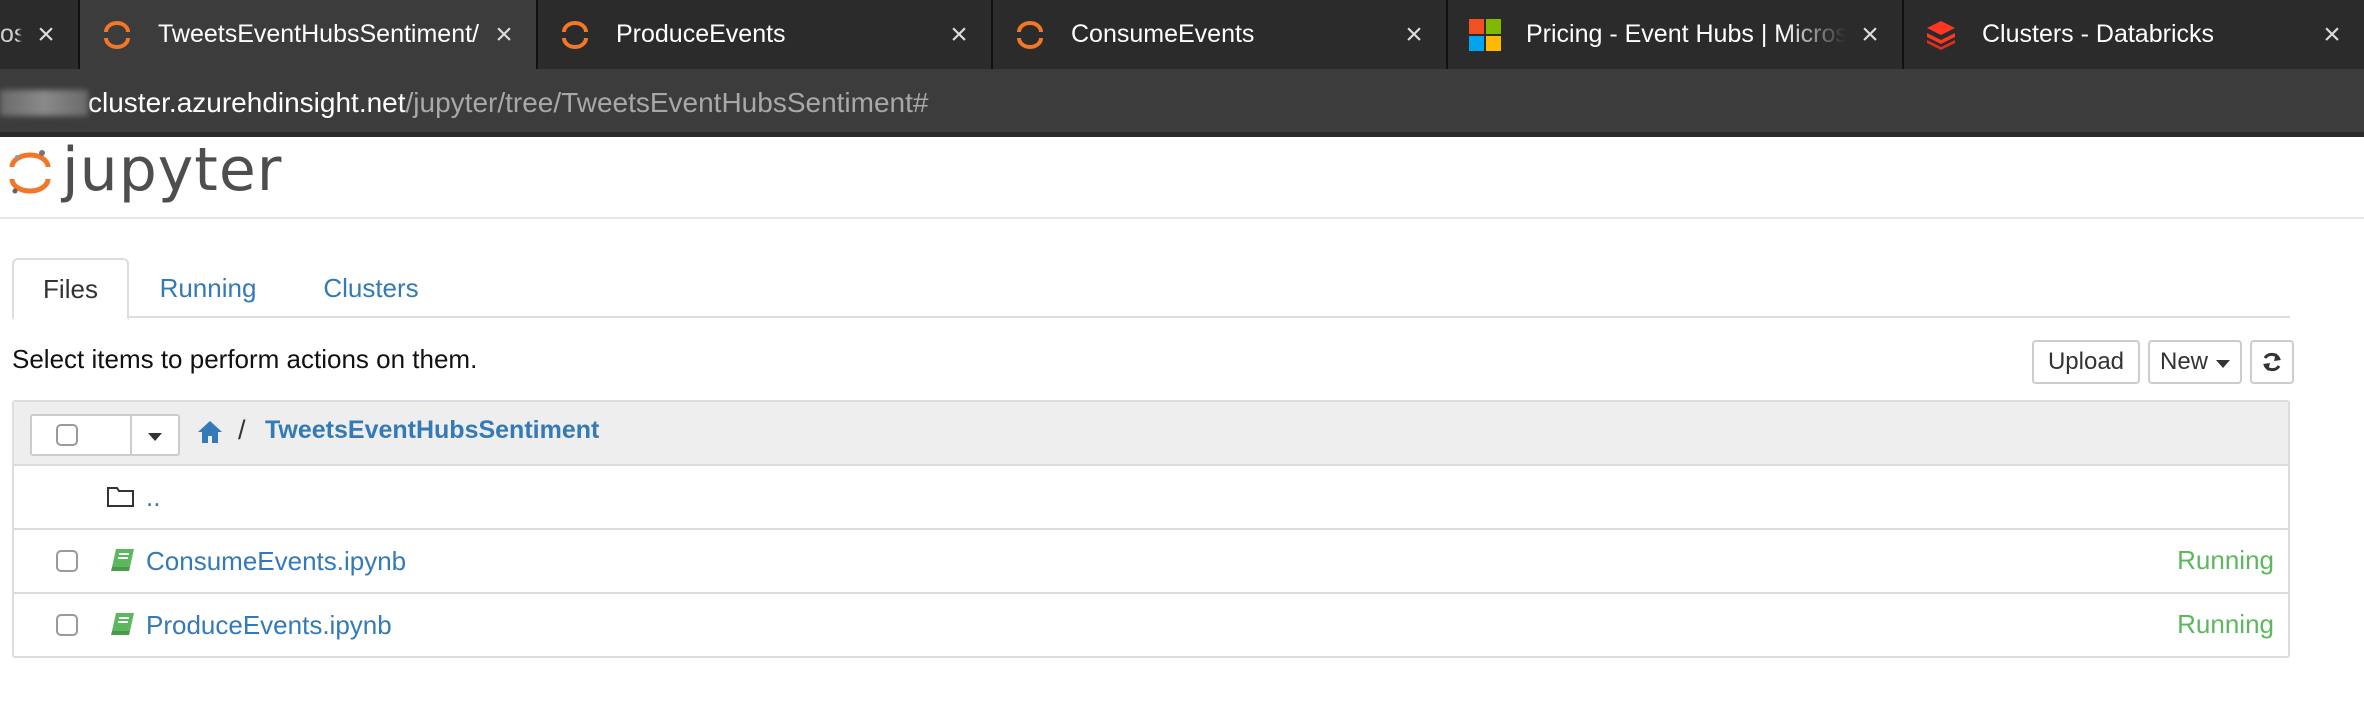  What do you see at coordinates (2098, 34) in the screenshot?
I see `browser-tab-5-label: Clusters - Databricks` at bounding box center [2098, 34].